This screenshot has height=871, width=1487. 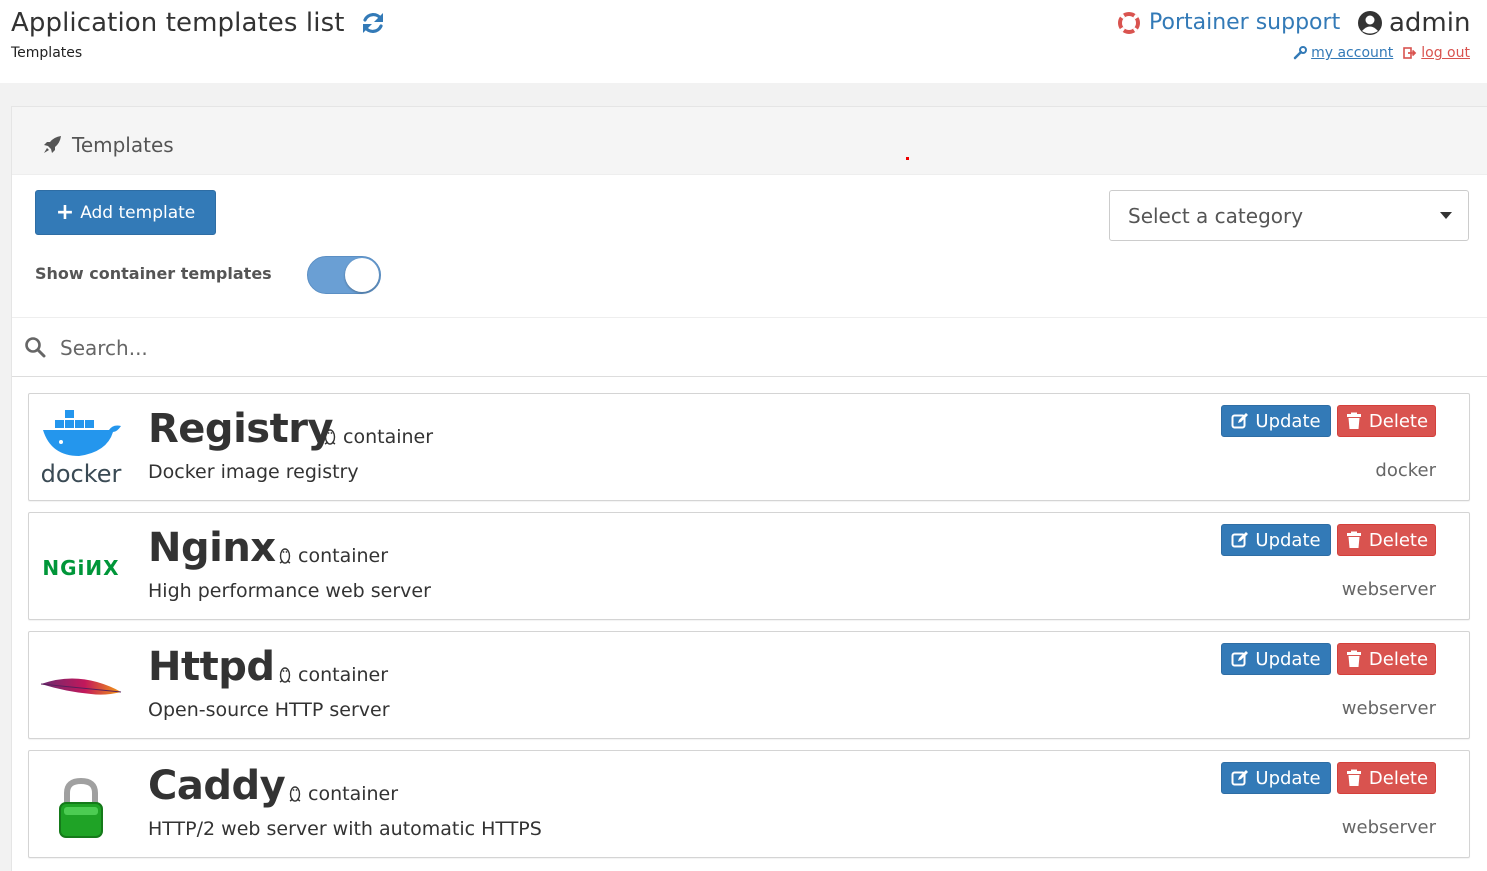 I want to click on my-account-link: my account, so click(x=1343, y=53).